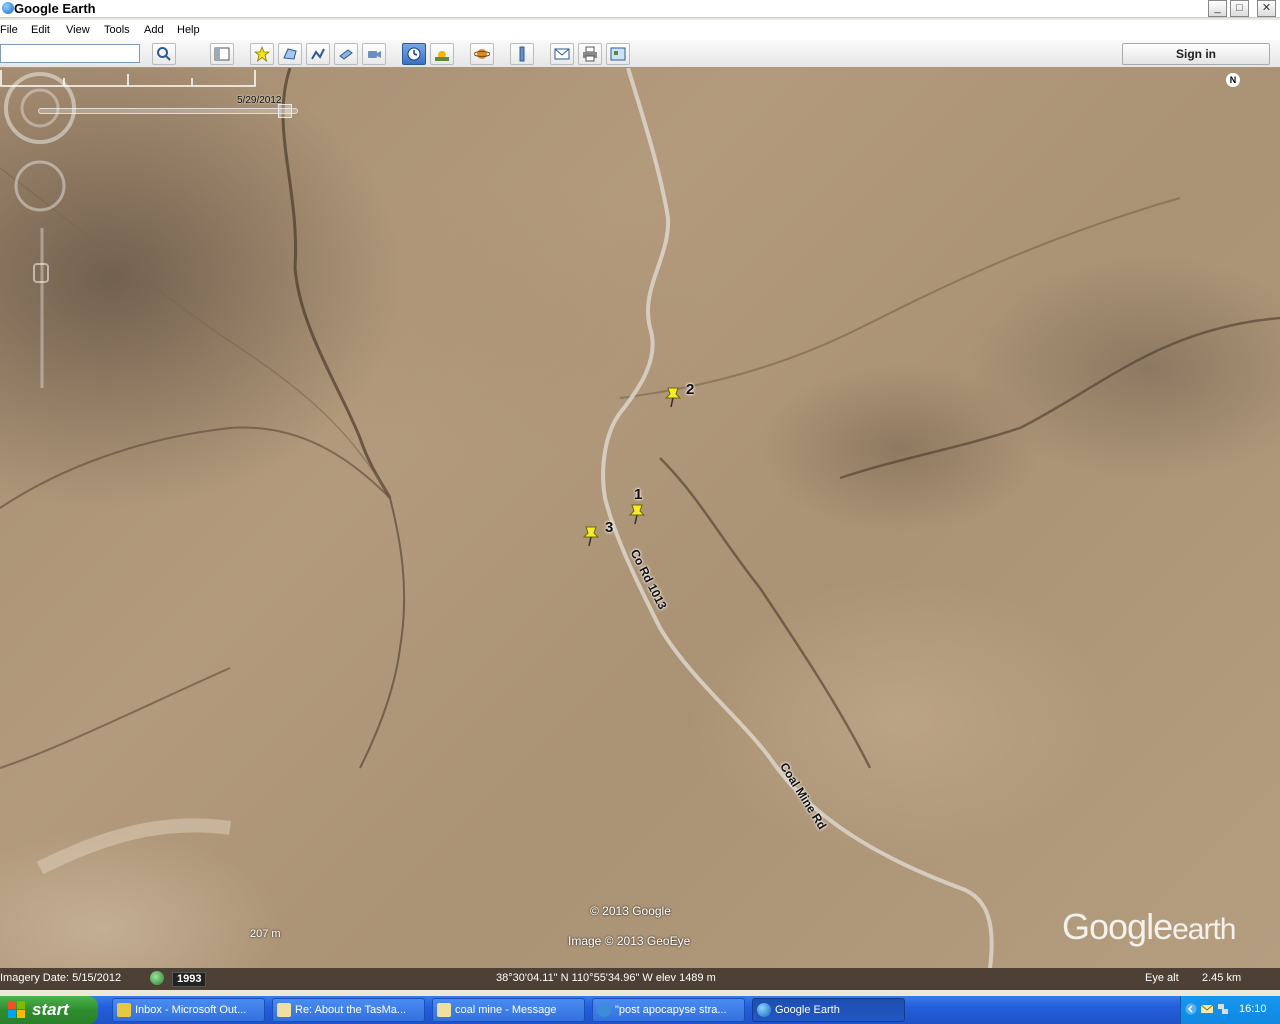 The image size is (1280, 1024). Describe the element at coordinates (1207, 1009) in the screenshot. I see `mail-tray-icon` at that location.